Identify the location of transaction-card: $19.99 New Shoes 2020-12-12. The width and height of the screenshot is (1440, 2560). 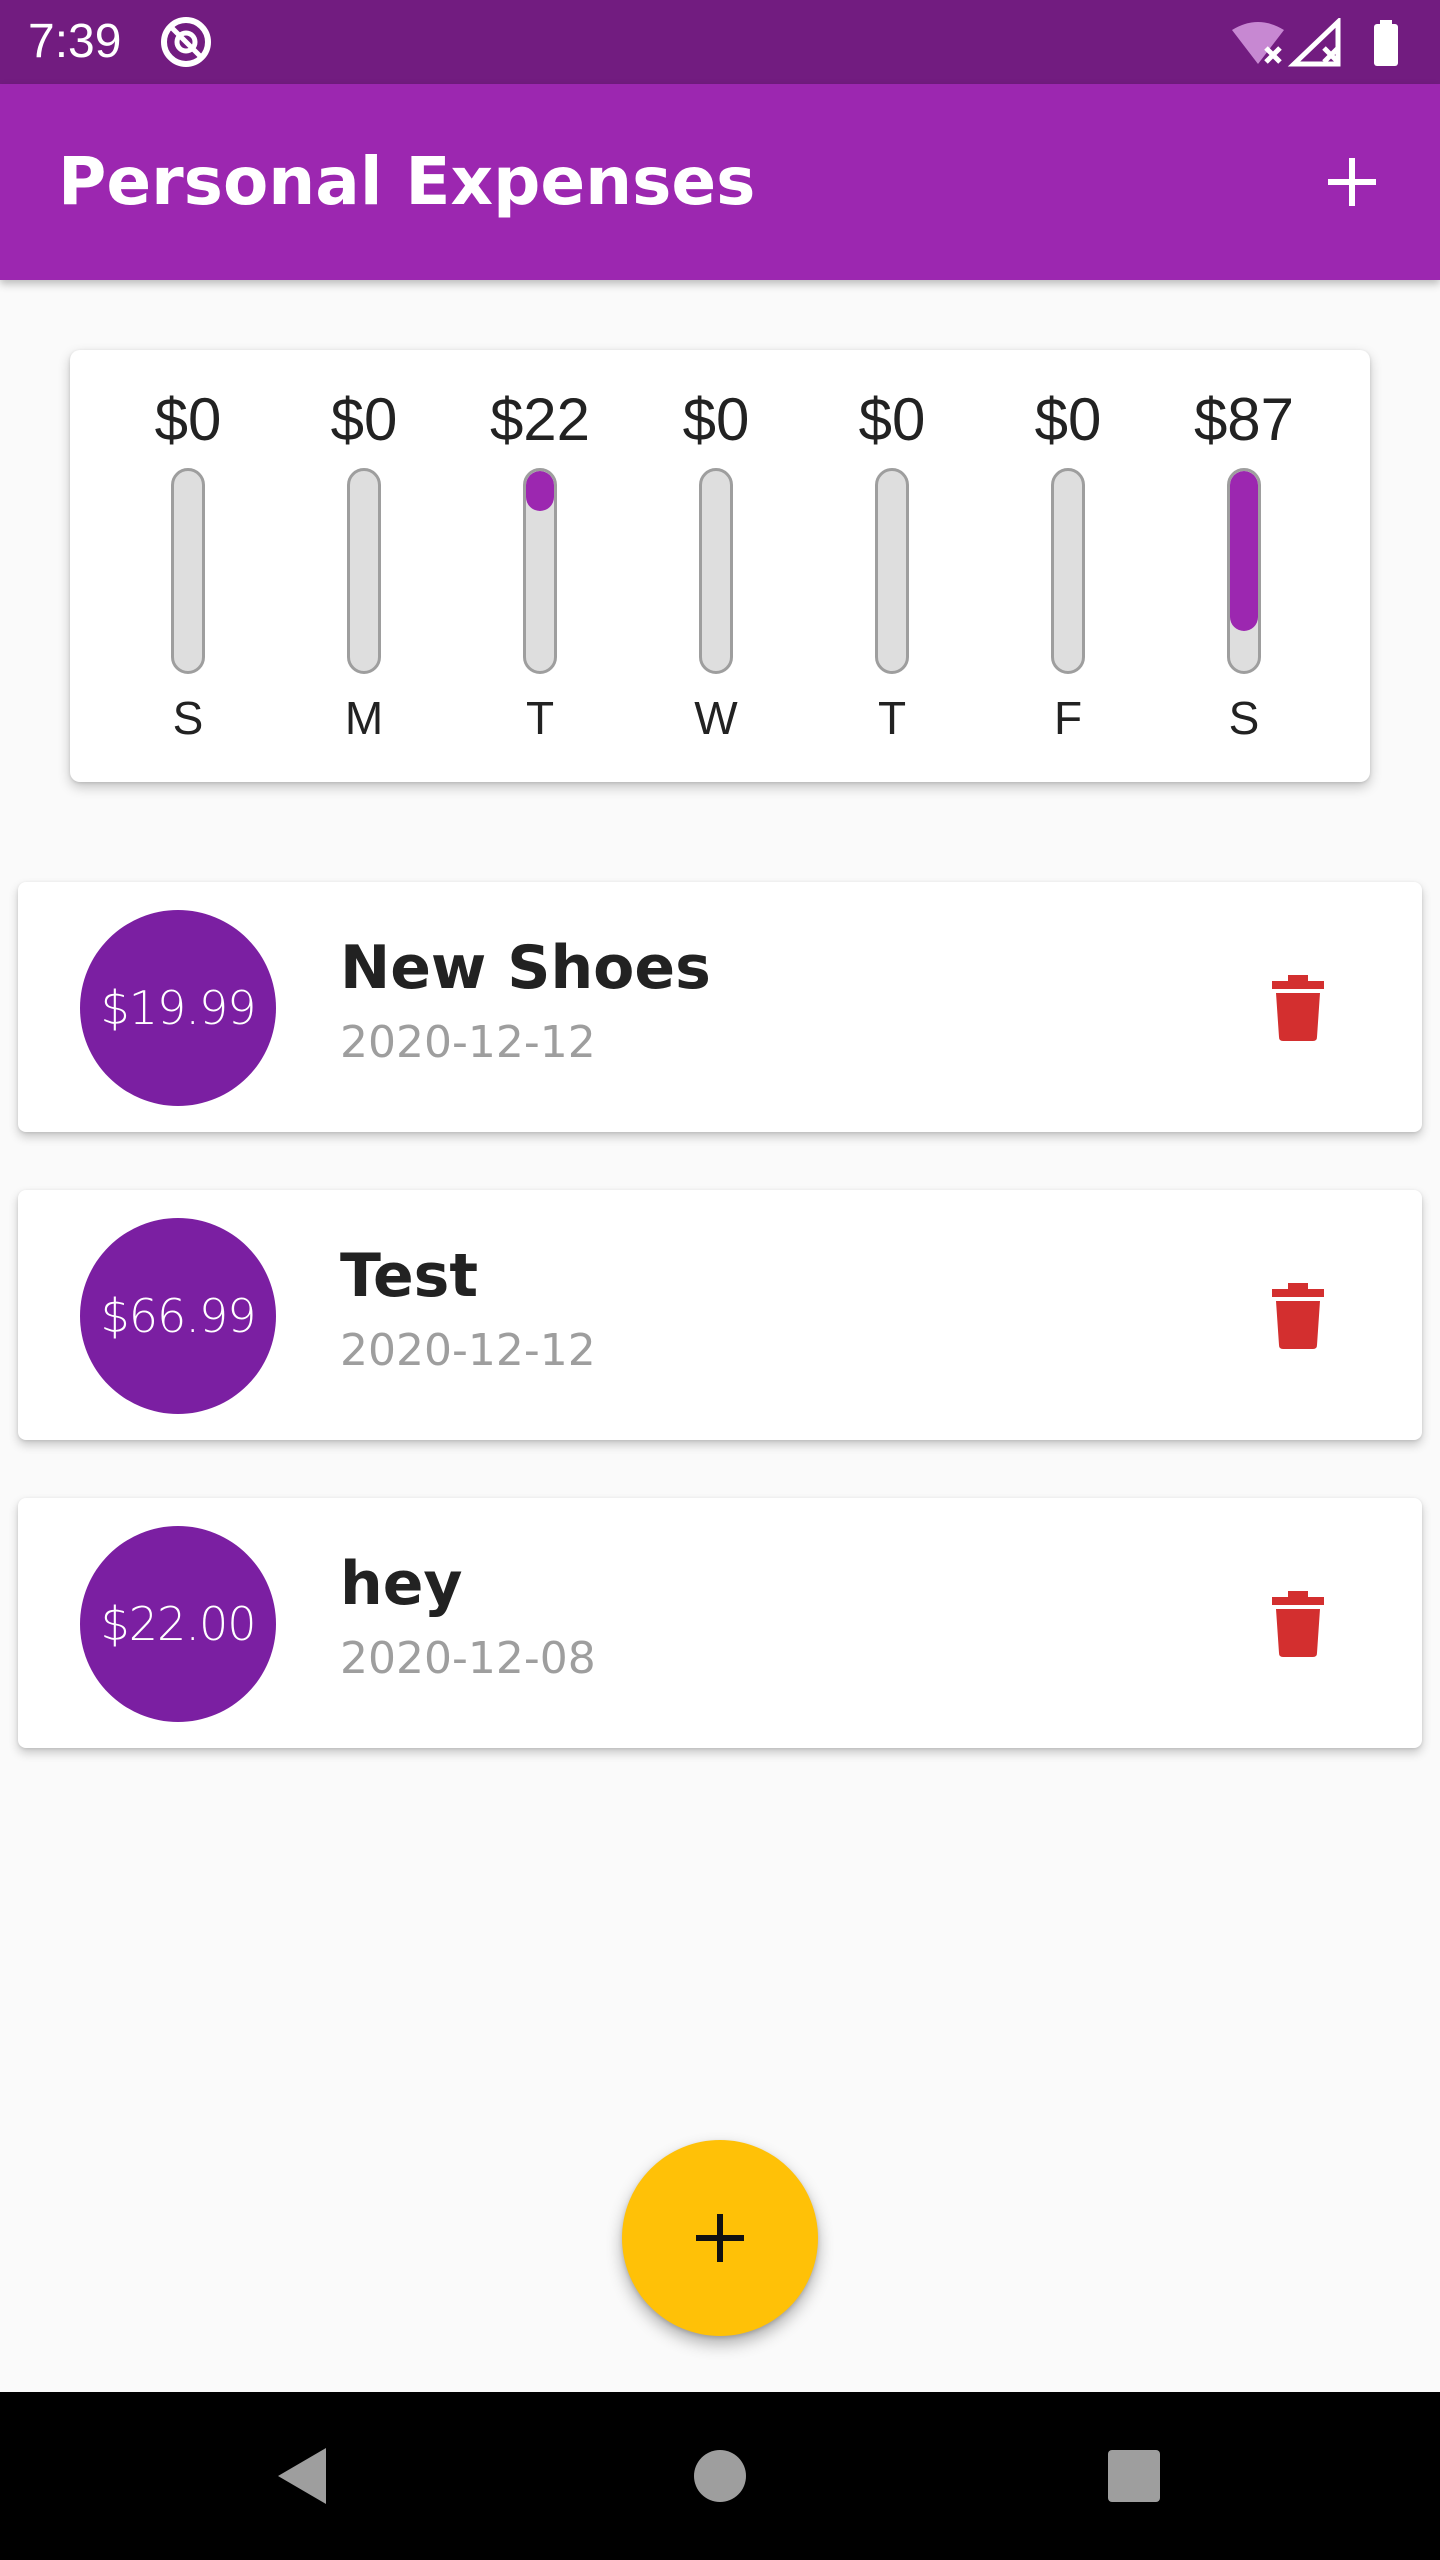
(720, 1007).